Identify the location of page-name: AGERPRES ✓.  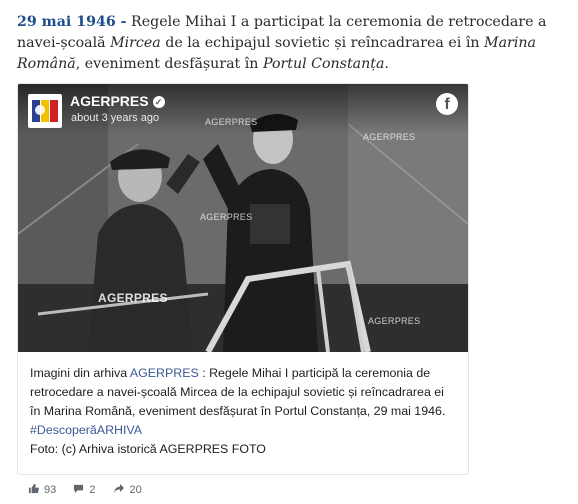
(117, 101).